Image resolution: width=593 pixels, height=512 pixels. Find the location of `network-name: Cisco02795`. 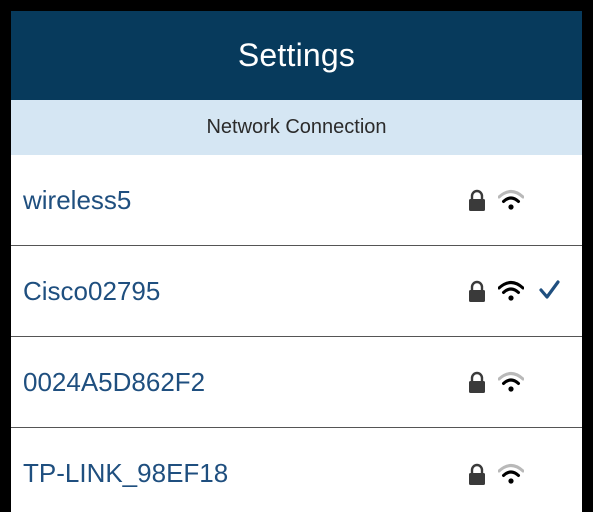

network-name: Cisco02795 is located at coordinates (92, 290).